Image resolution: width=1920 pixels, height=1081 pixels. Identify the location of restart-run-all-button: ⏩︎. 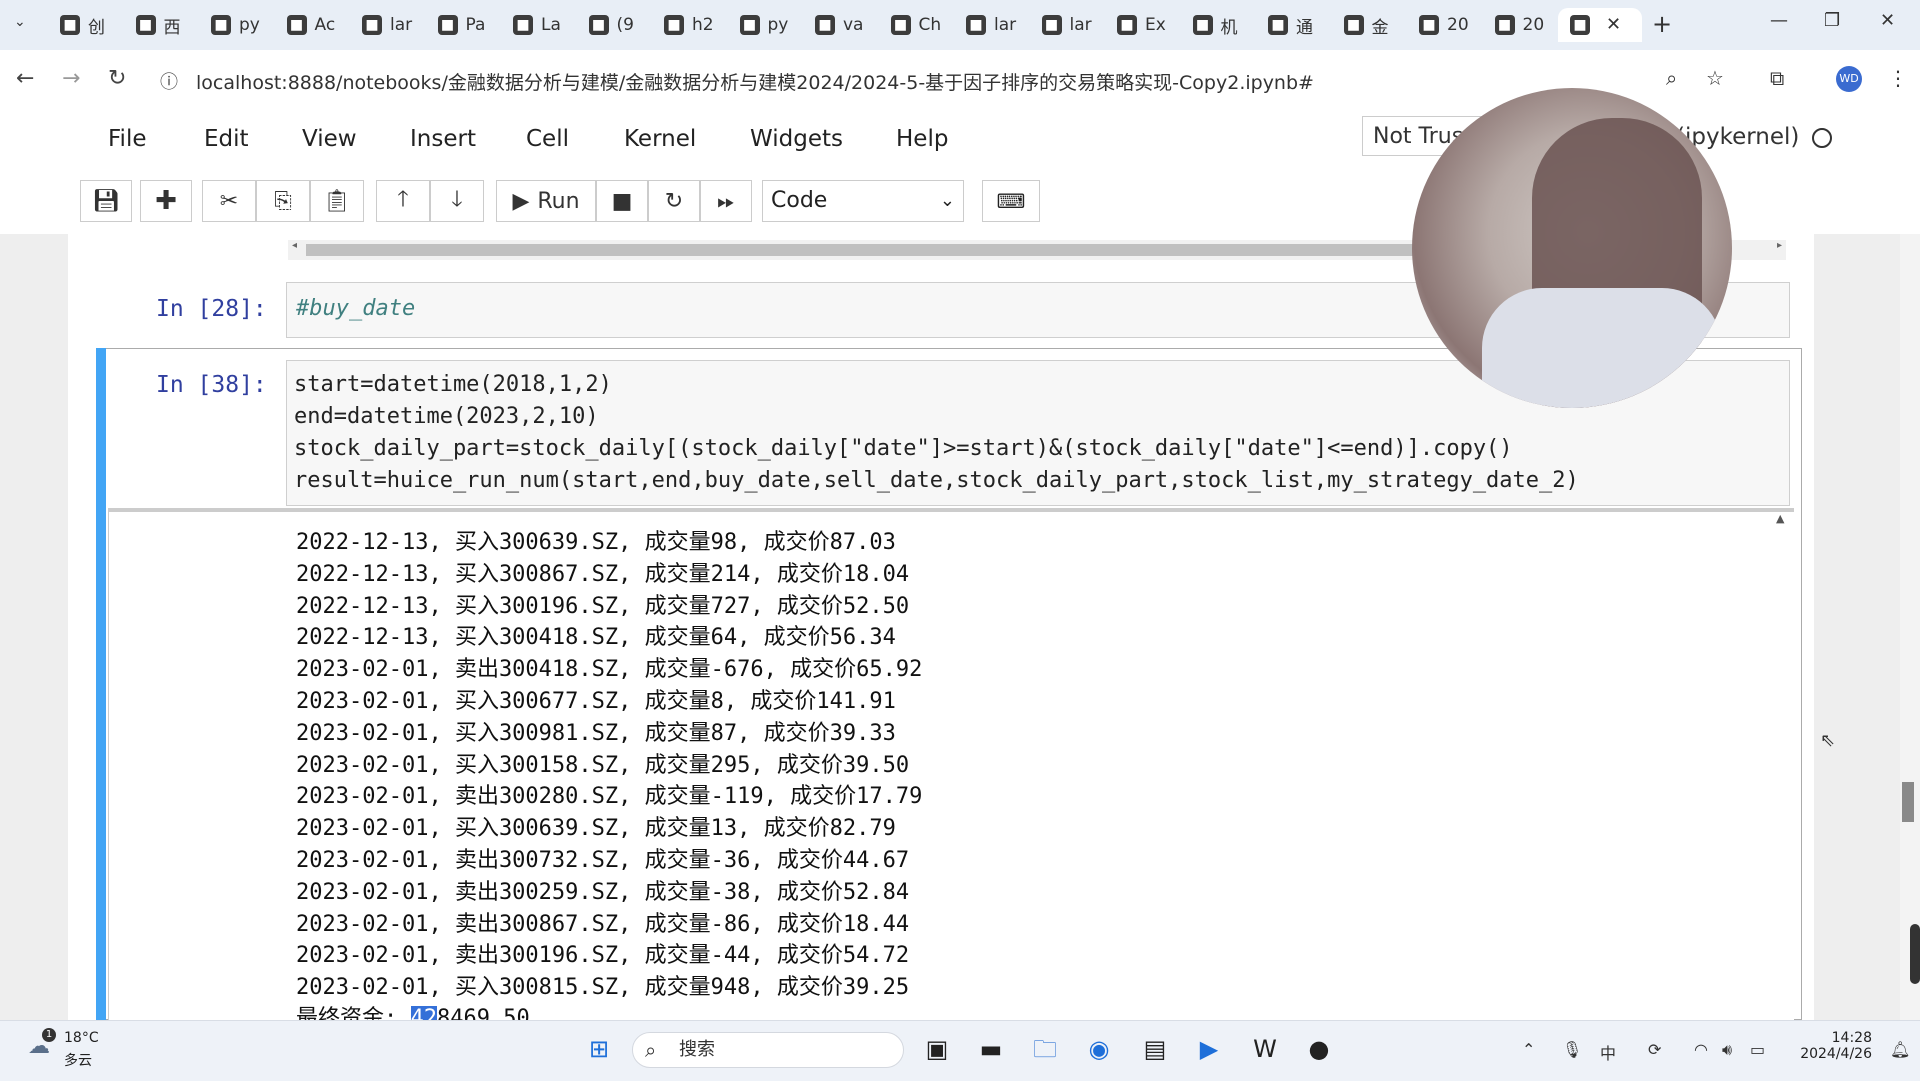
(726, 201).